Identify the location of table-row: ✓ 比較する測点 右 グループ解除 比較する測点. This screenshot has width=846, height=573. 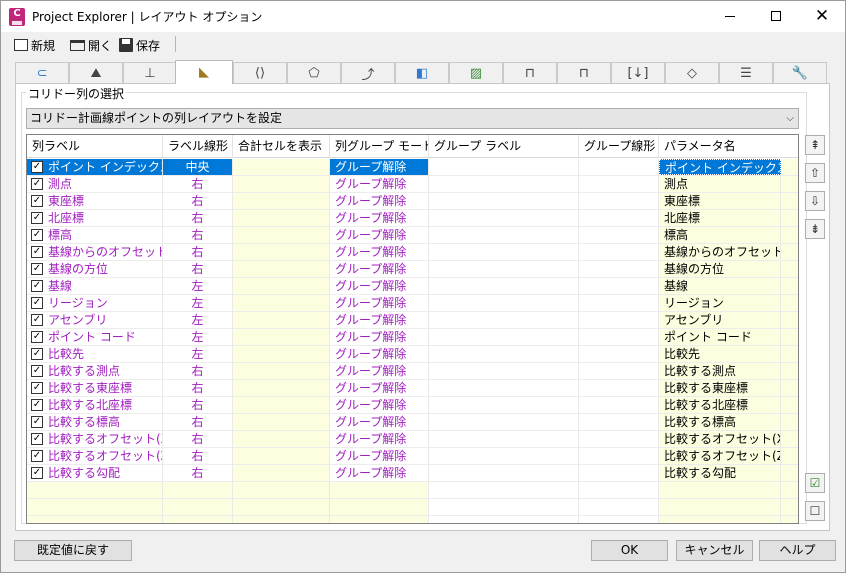
(412, 371).